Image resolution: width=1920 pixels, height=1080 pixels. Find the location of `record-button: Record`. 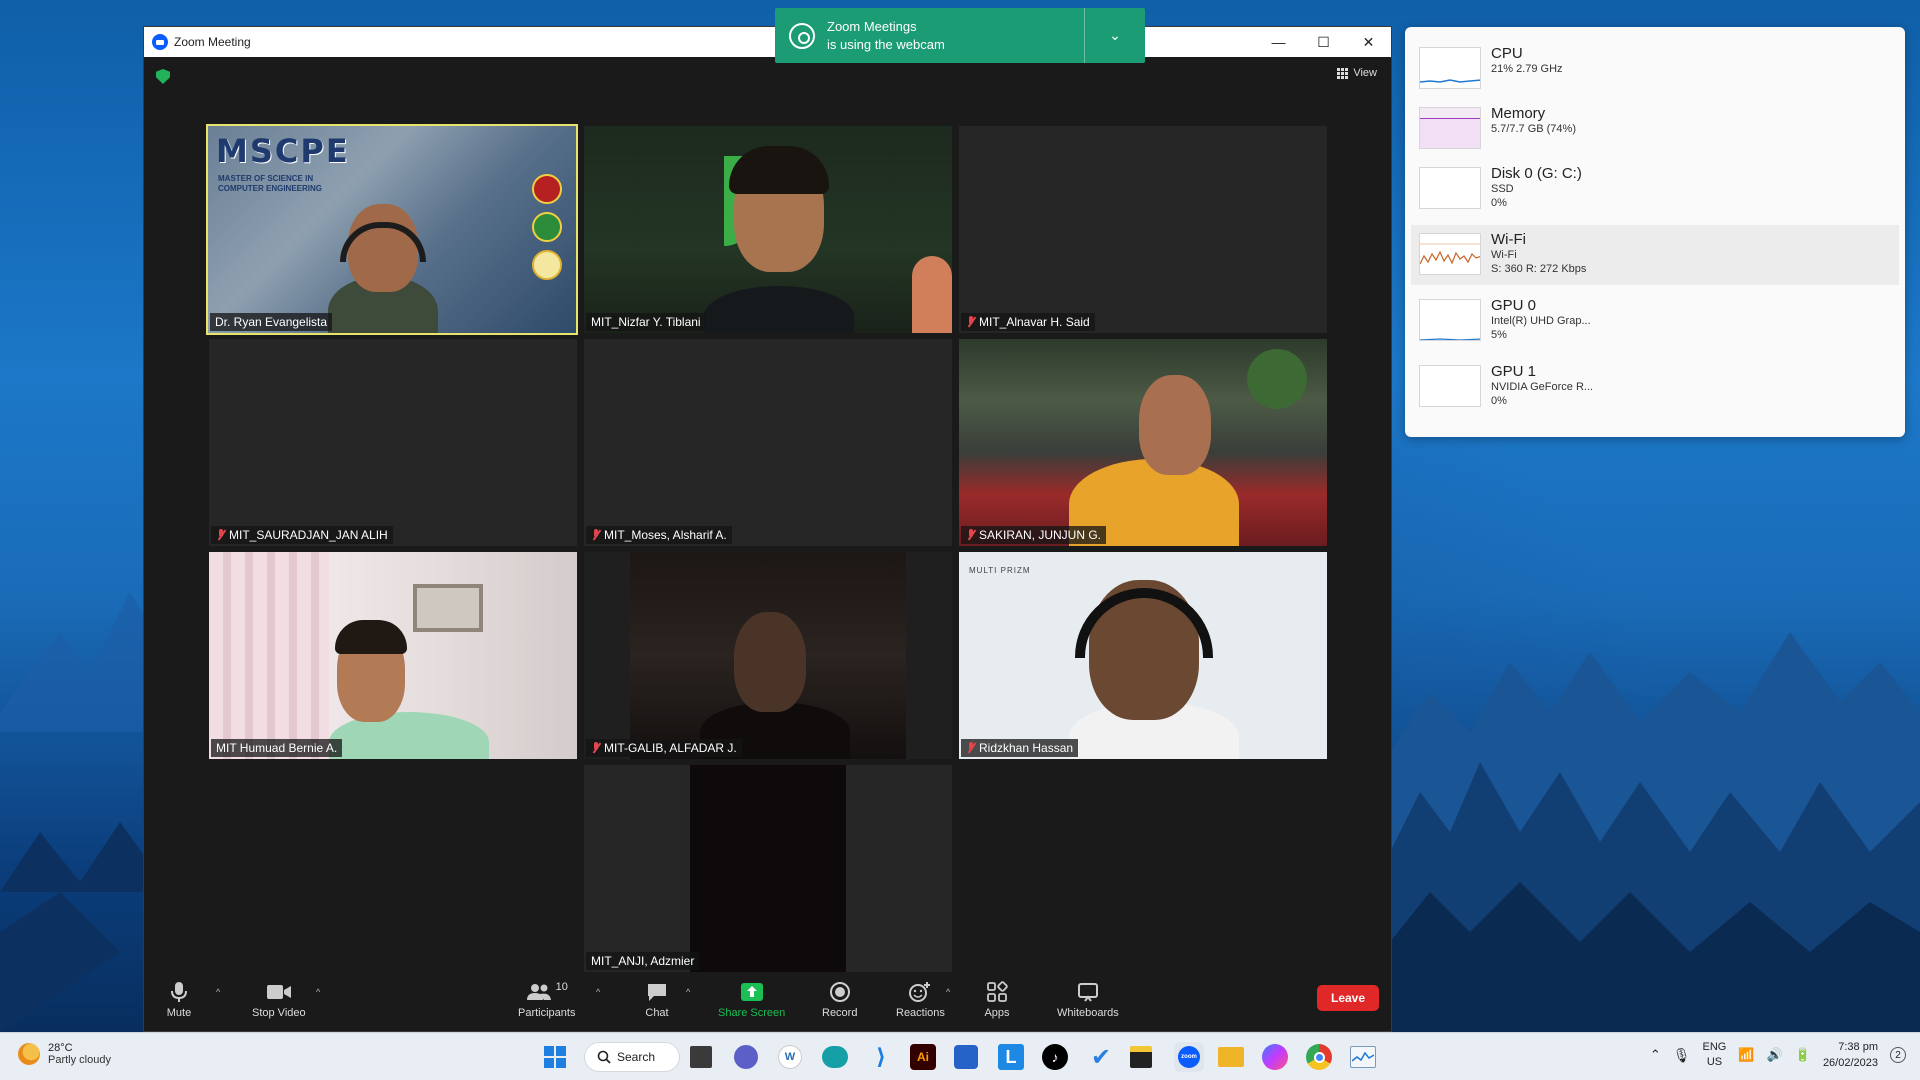

record-button: Record is located at coordinates (839, 1000).